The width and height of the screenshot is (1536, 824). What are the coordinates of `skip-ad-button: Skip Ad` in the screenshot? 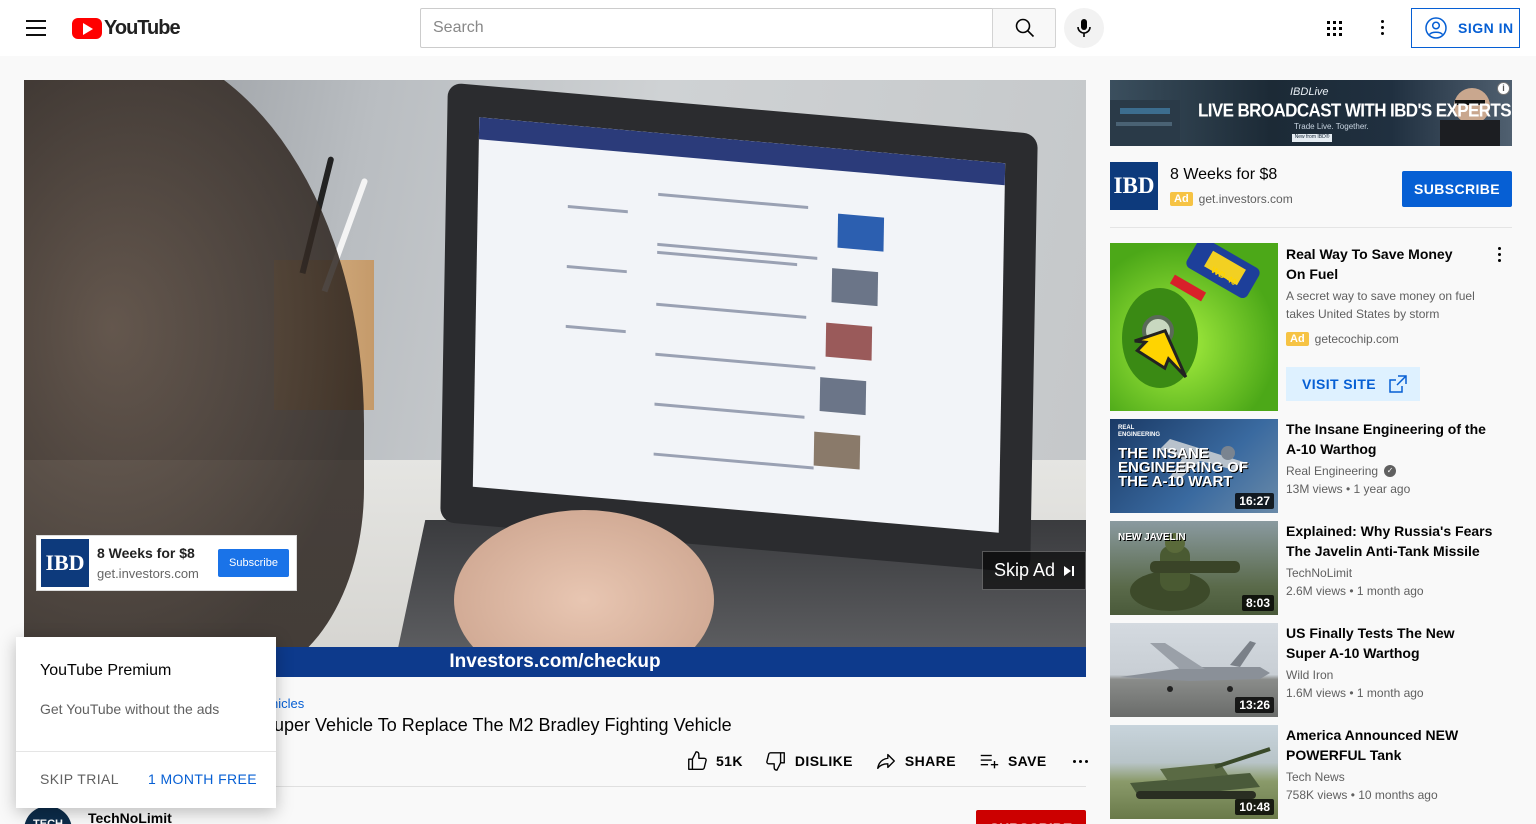 It's located at (1034, 570).